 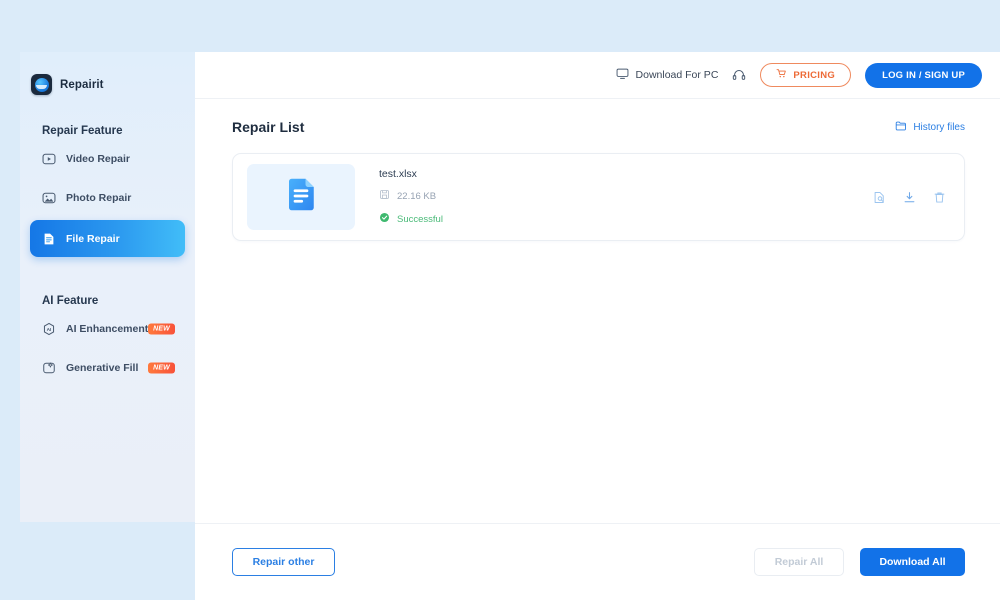 What do you see at coordinates (41, 84) in the screenshot?
I see `repairit-logo-icon` at bounding box center [41, 84].